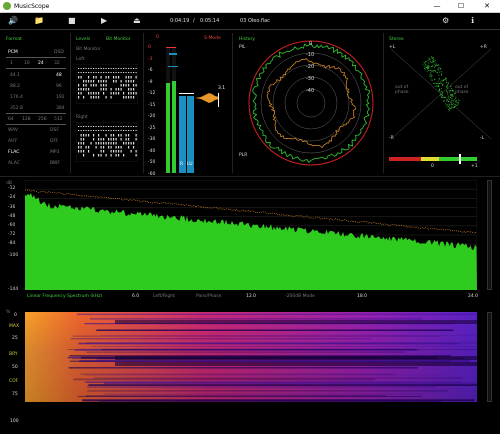 Image resolution: width=500 pixels, height=434 pixels. Describe the element at coordinates (82, 117) in the screenshot. I see `right-channel-label: Right` at that location.